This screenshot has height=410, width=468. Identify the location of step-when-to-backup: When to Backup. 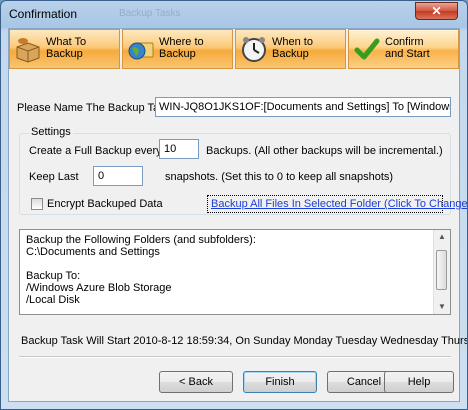
(290, 49).